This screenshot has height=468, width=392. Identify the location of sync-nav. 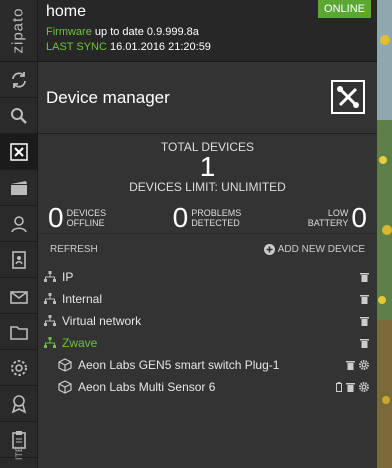
(18, 80).